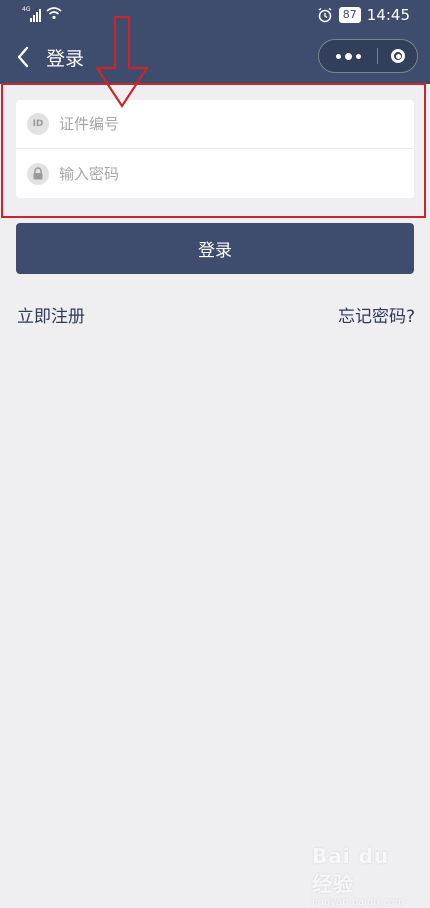  I want to click on status-right: 87 14:45, so click(363, 15).